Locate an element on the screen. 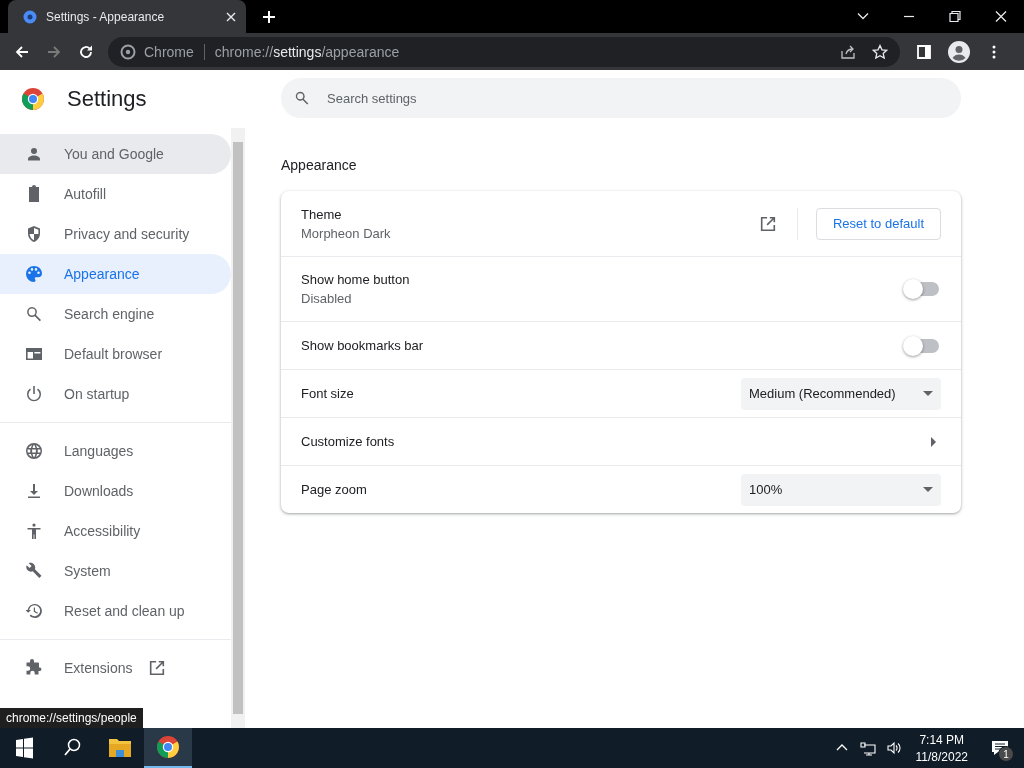  clock-date: 11/8/2022 is located at coordinates (941, 756).